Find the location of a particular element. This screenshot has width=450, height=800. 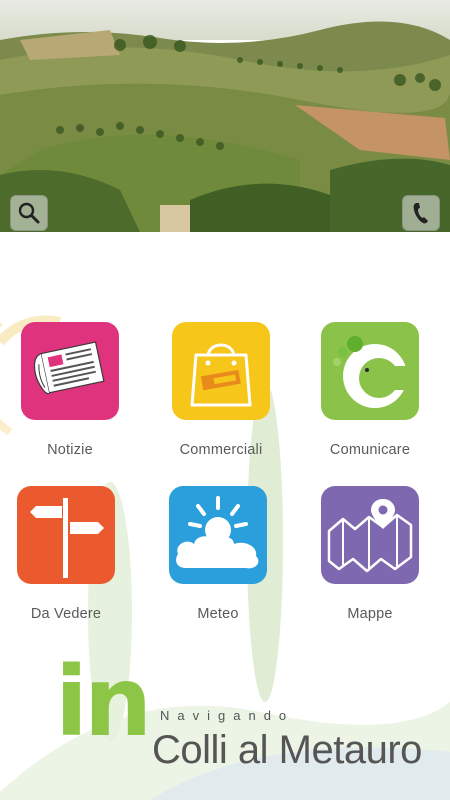

tile-mappe: Mappe is located at coordinates (370, 554).